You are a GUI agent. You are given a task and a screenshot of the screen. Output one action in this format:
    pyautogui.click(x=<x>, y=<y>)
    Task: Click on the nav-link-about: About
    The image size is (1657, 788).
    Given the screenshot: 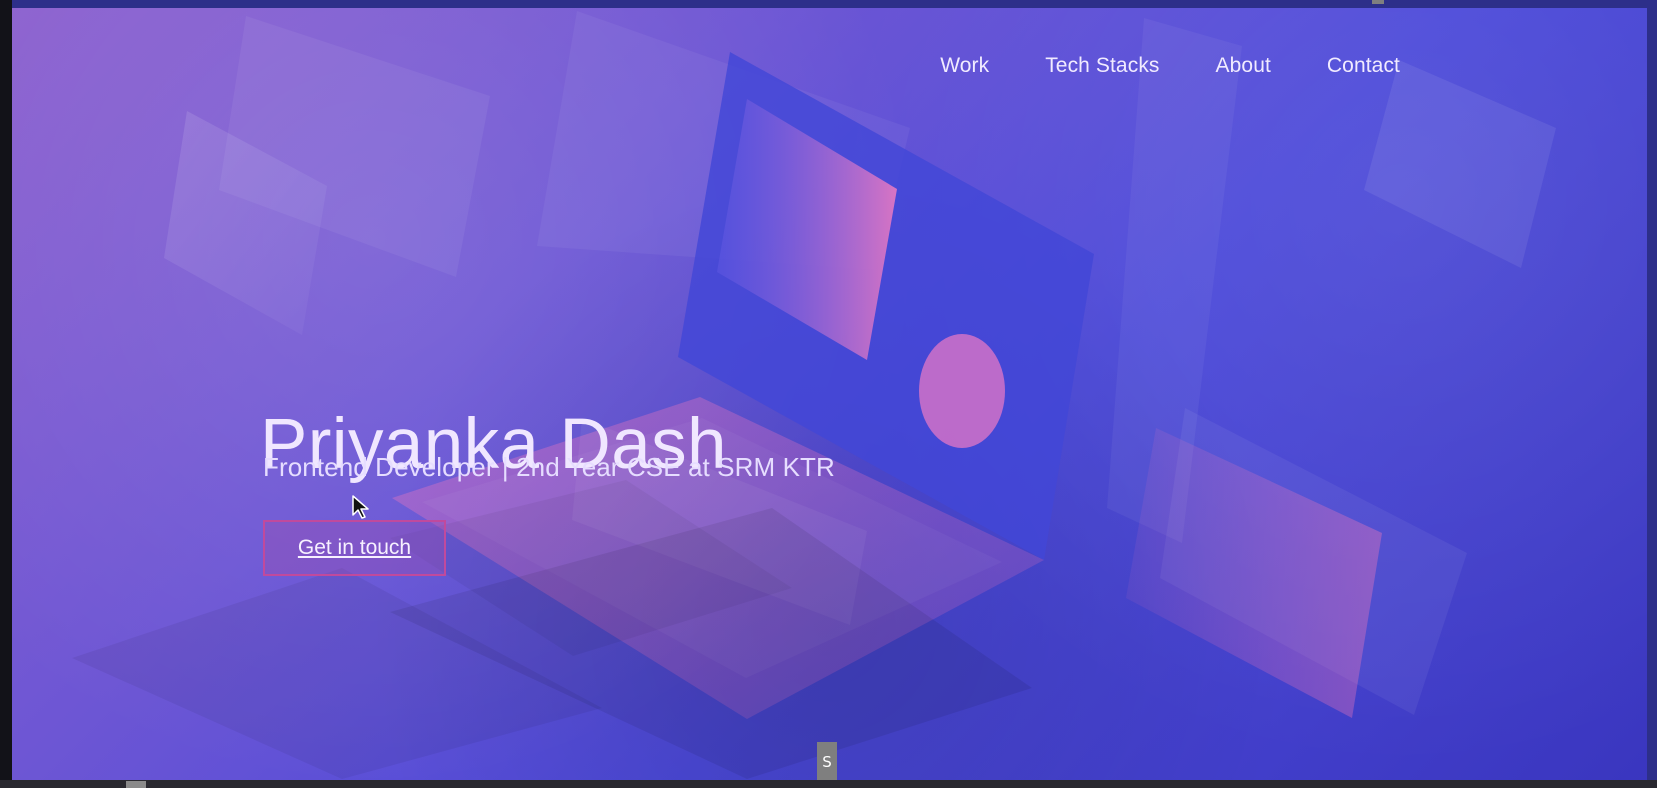 What is the action you would take?
    pyautogui.click(x=1243, y=65)
    